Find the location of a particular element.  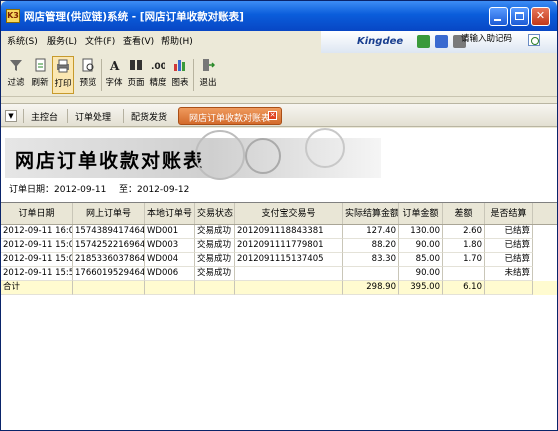

cell-settled-amount: 88.20 is located at coordinates (371, 246).